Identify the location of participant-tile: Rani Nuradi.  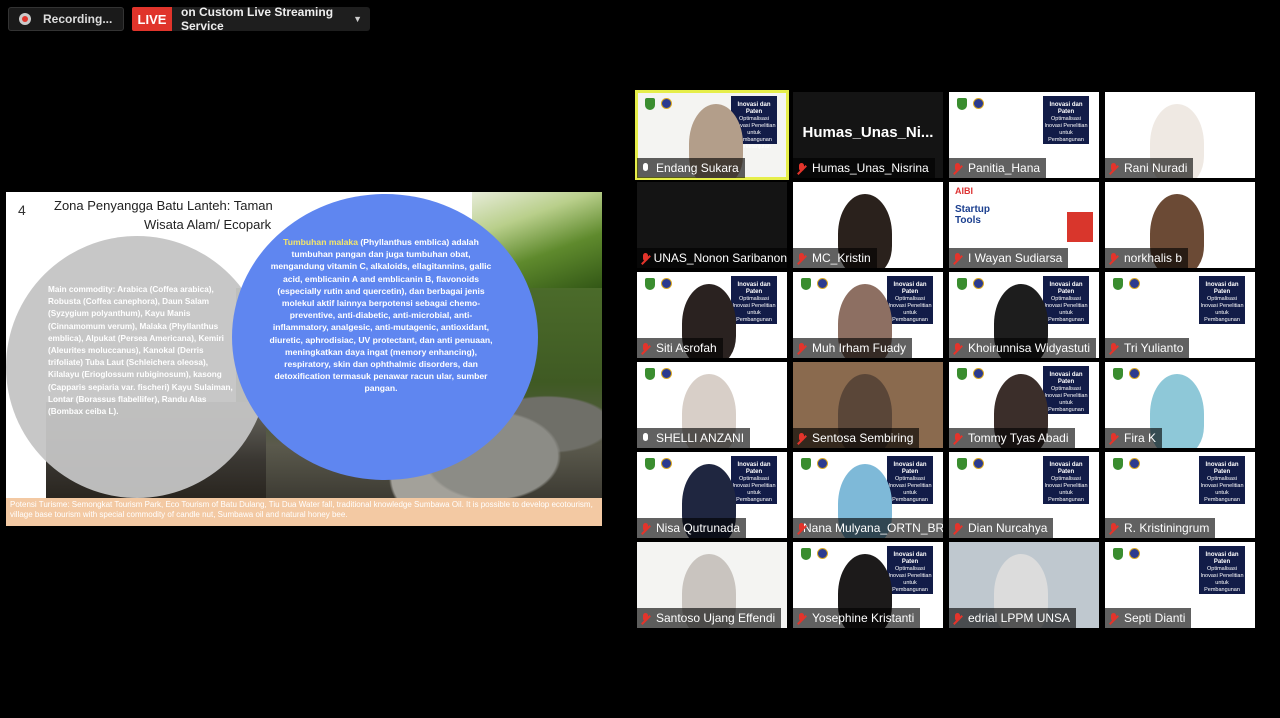
(1180, 135).